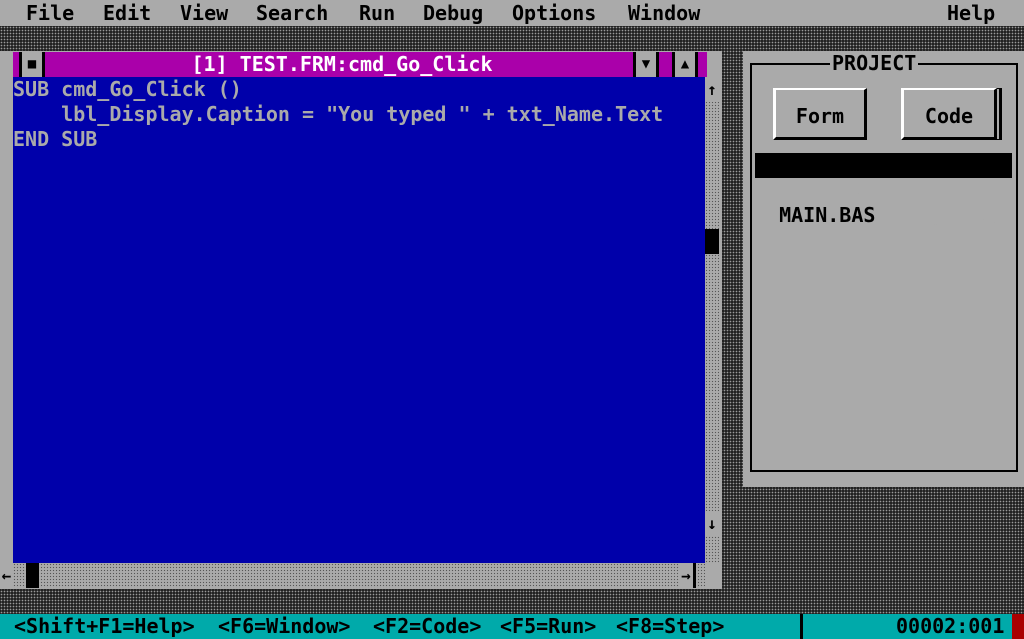 The image size is (1024, 639). Describe the element at coordinates (104, 626) in the screenshot. I see `status-key-help: <Shift+F1=Help>` at that location.